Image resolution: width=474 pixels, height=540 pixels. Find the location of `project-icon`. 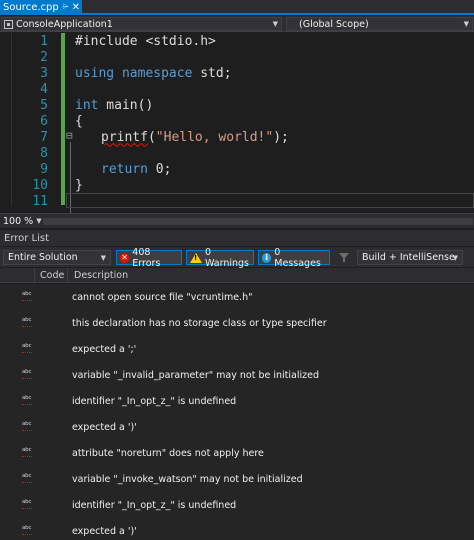

project-icon is located at coordinates (8, 24).